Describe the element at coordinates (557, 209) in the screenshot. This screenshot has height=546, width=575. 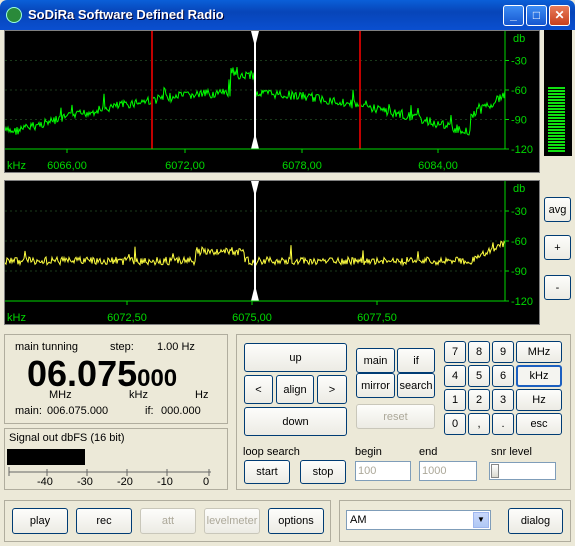
I see `avg-button: avg` at that location.